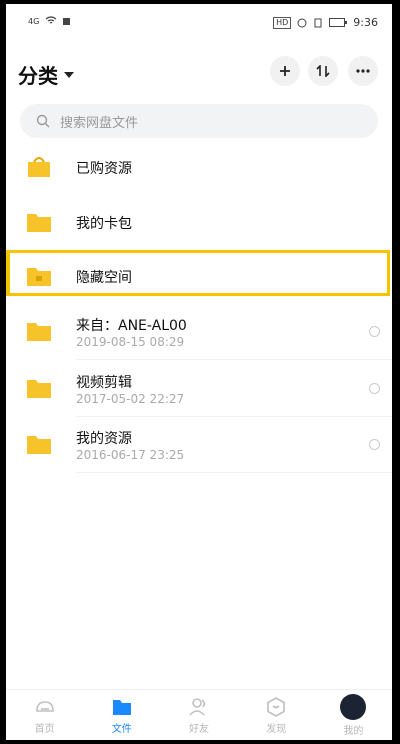  I want to click on add-button, so click(285, 71).